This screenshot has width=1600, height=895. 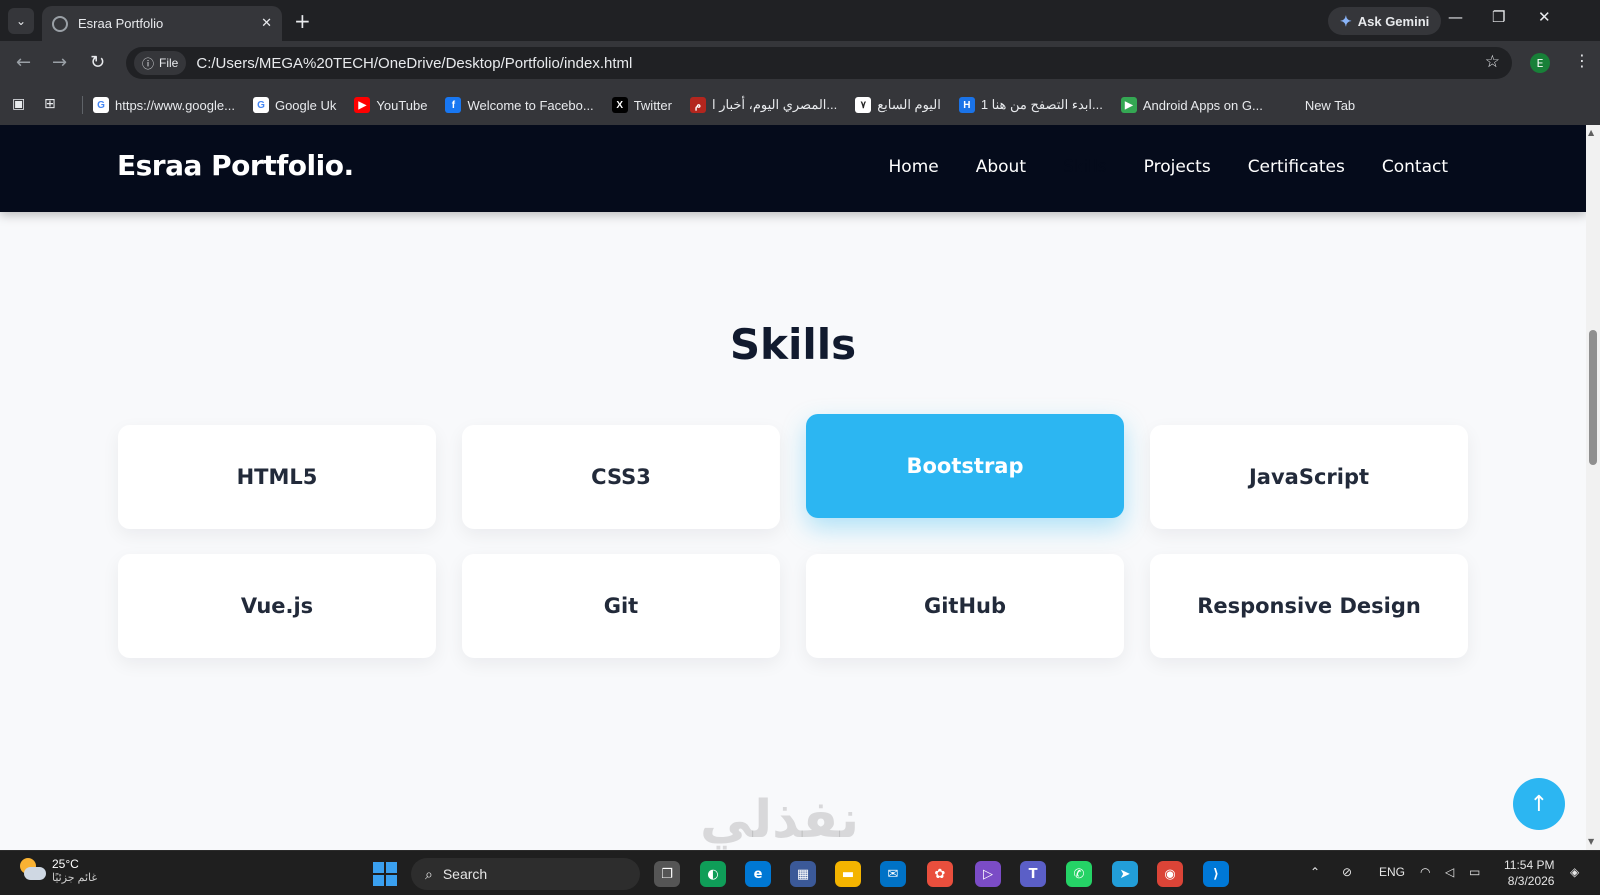 I want to click on bookmark-item: ٧ اليوم السابع, so click(x=898, y=105).